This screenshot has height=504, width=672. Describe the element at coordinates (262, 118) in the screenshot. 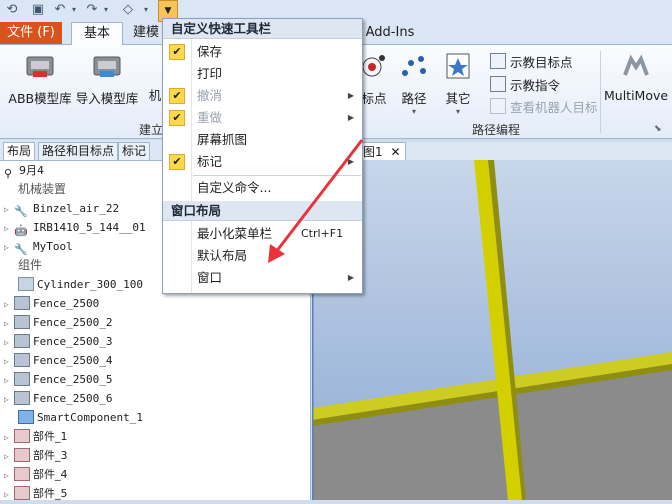

I see `menu-item-redo: ✔ 重做 ▶` at that location.